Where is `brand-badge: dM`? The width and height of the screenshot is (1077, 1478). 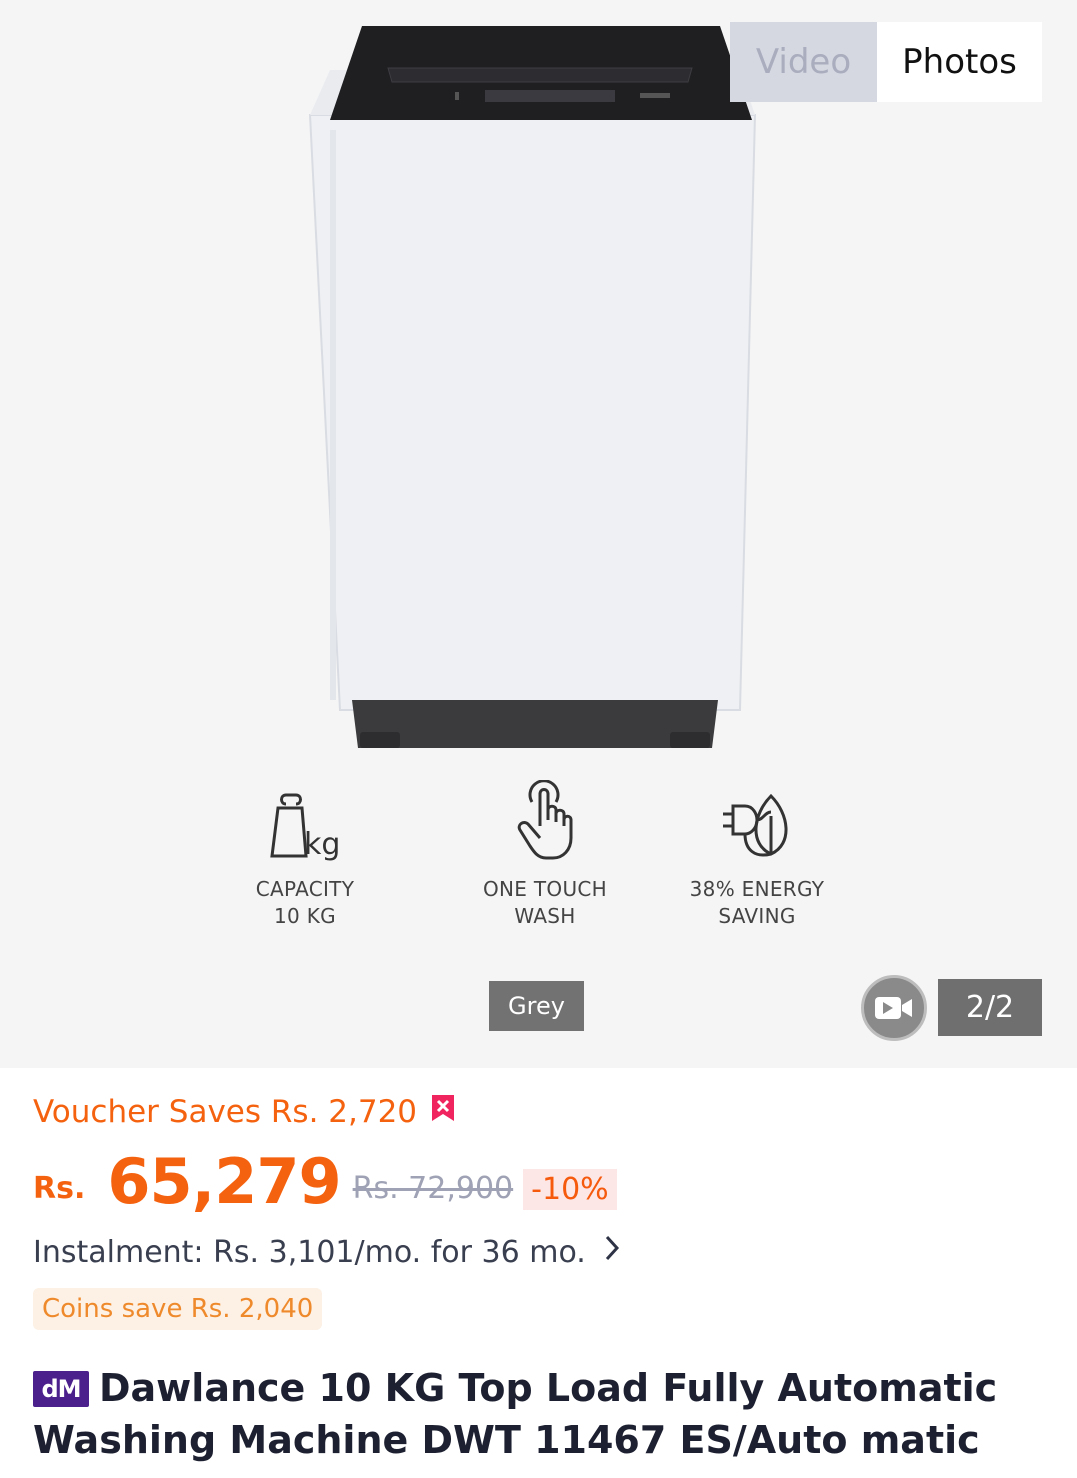 brand-badge: dM is located at coordinates (61, 1389).